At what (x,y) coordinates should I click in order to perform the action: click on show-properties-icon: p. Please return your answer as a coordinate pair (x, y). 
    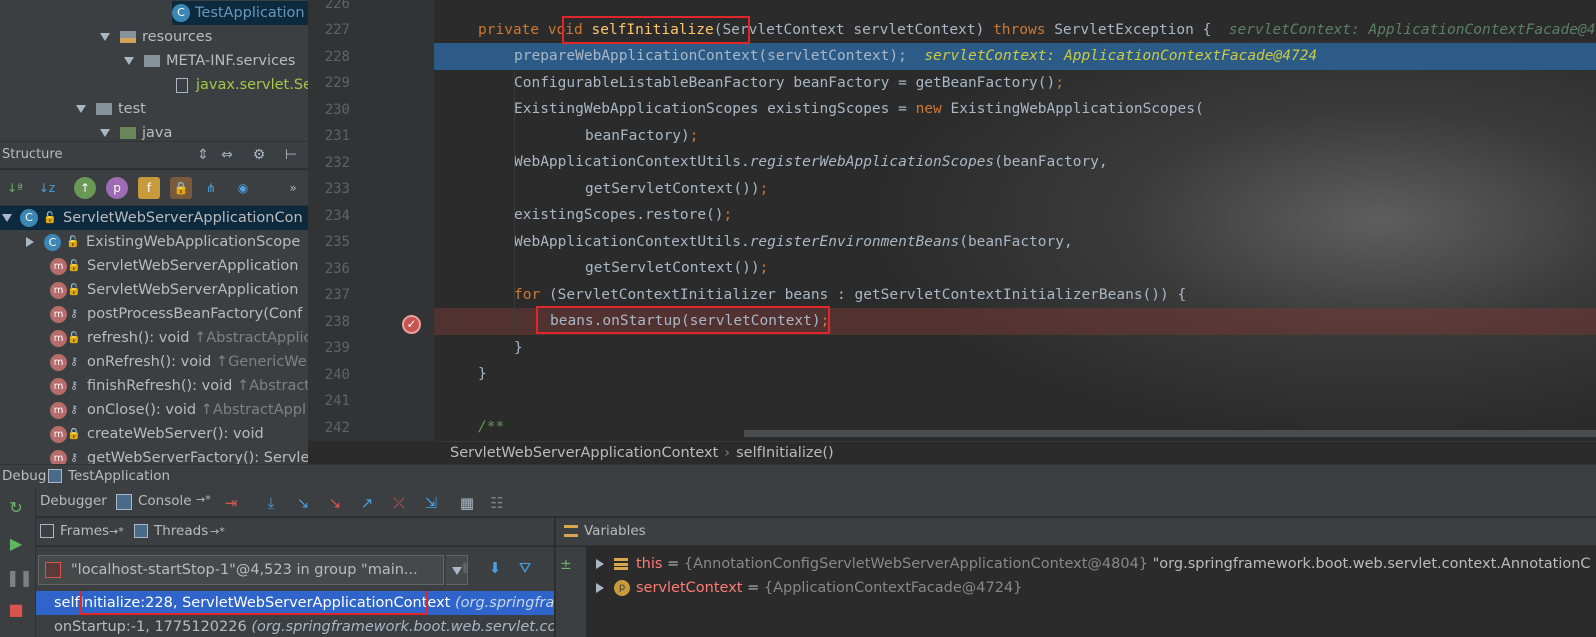
    Looking at the image, I should click on (117, 188).